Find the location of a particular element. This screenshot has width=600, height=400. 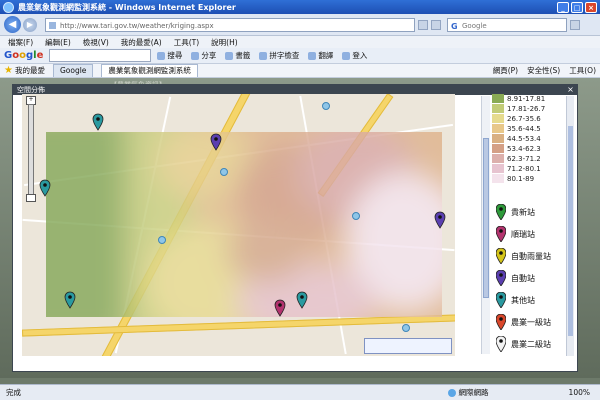

search-icon is located at coordinates (161, 55).